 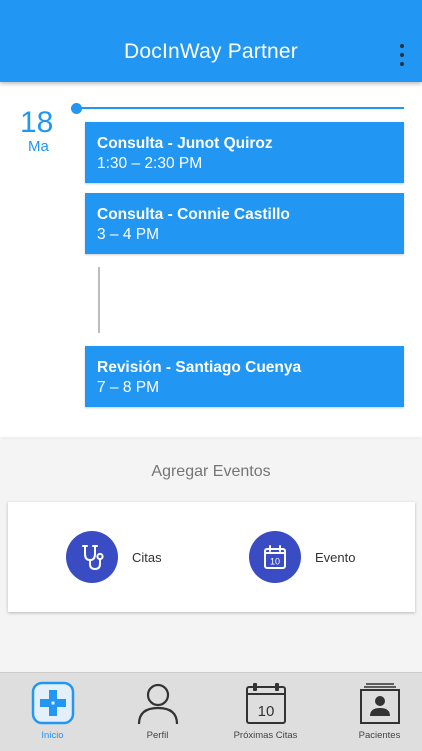 I want to click on current-time-line, so click(x=241, y=108).